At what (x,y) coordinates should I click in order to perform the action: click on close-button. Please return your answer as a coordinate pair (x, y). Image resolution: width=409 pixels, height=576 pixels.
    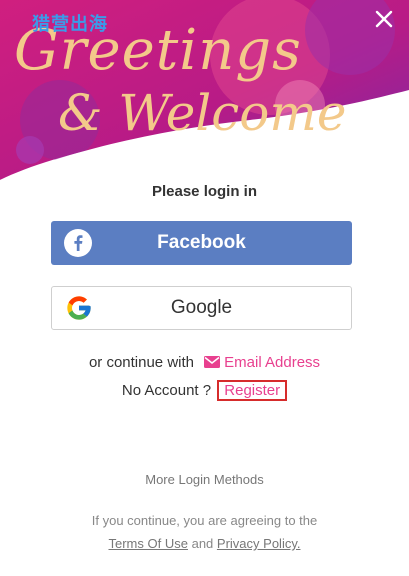
    Looking at the image, I should click on (384, 19).